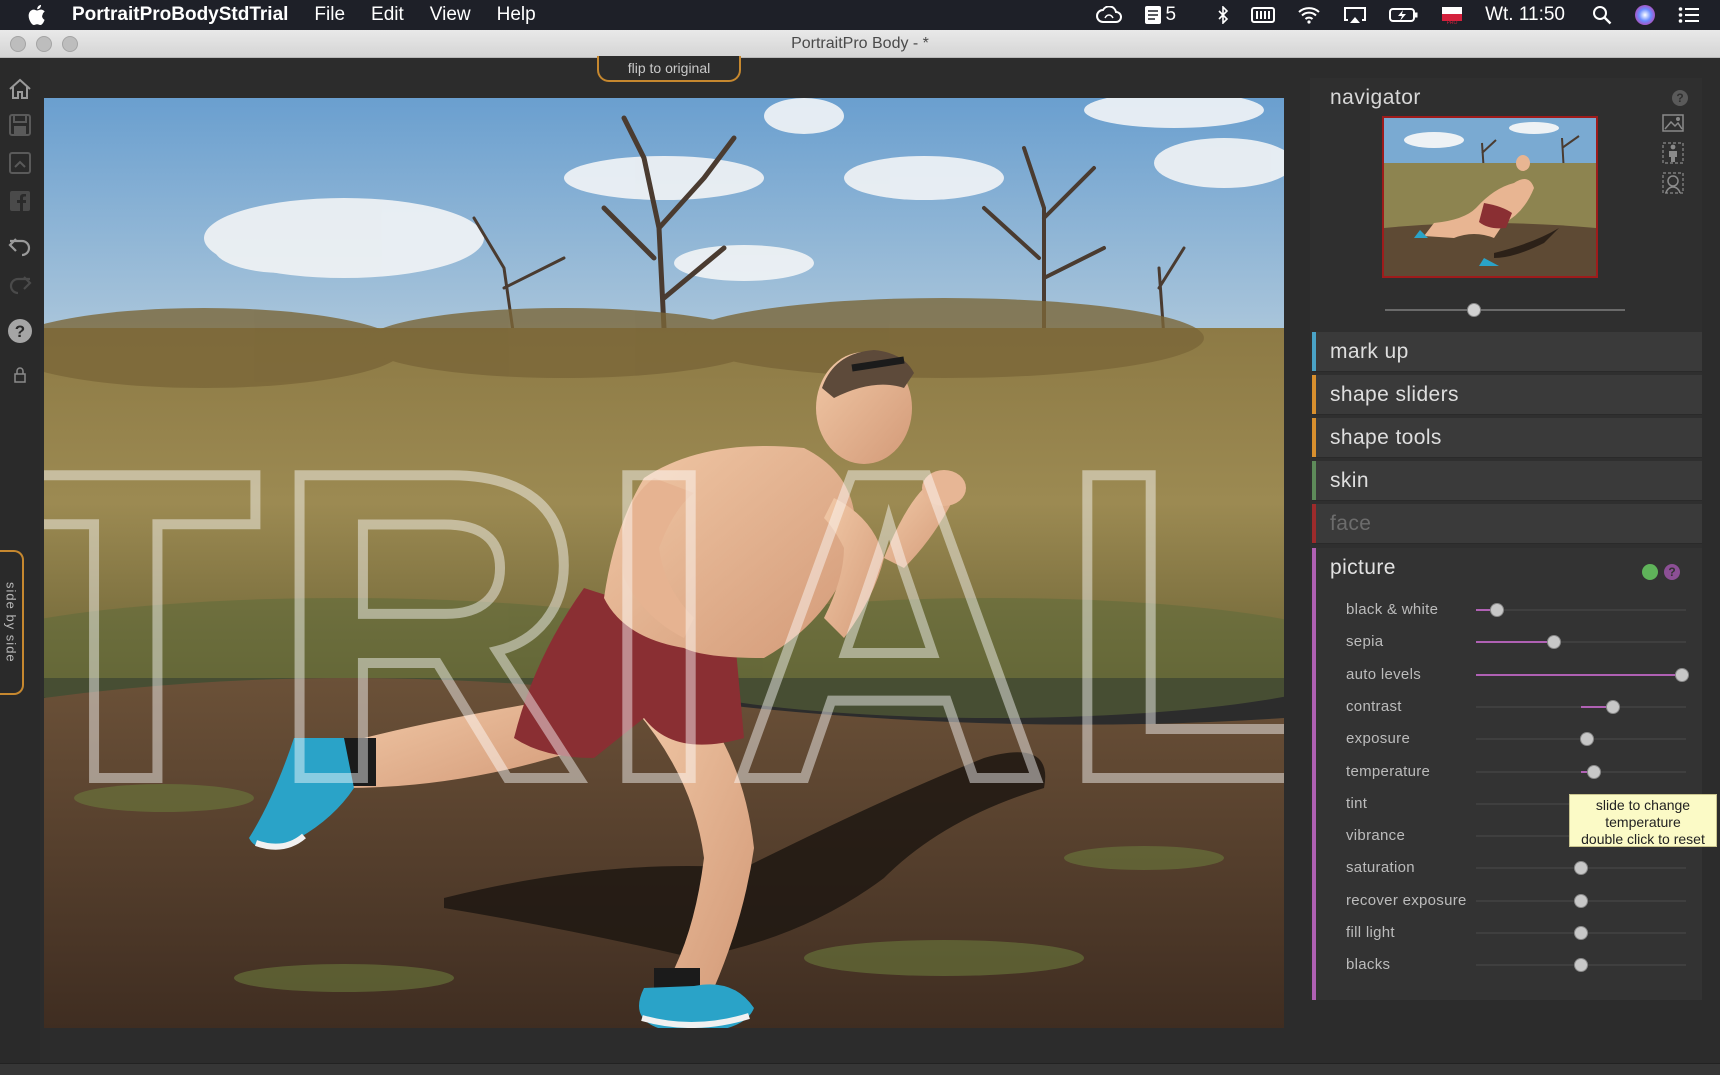 Image resolution: width=1720 pixels, height=1075 pixels. Describe the element at coordinates (1490, 197) in the screenshot. I see `navigator-thumbnail` at that location.